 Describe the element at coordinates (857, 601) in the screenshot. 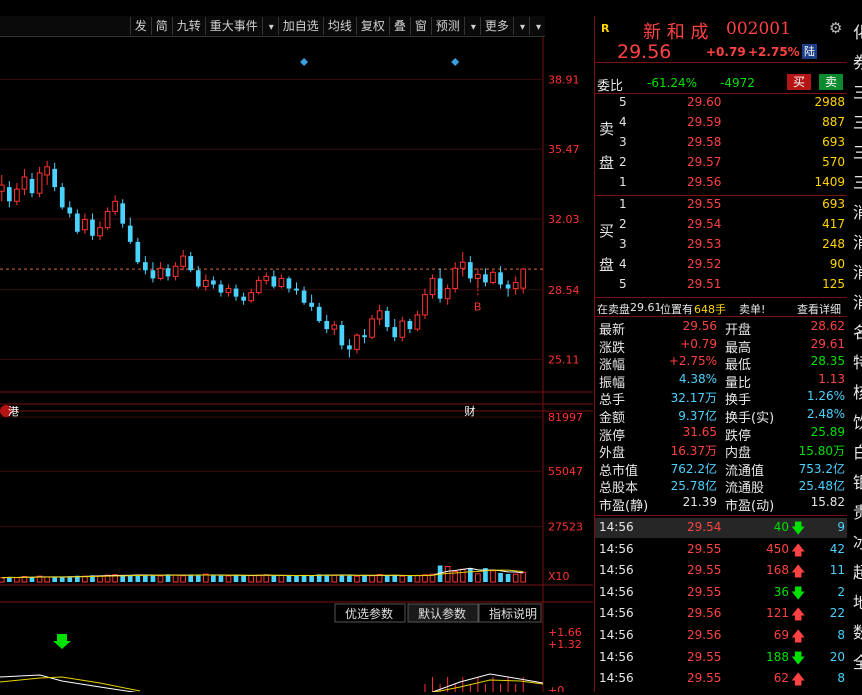

I see `sector-label: 地` at that location.